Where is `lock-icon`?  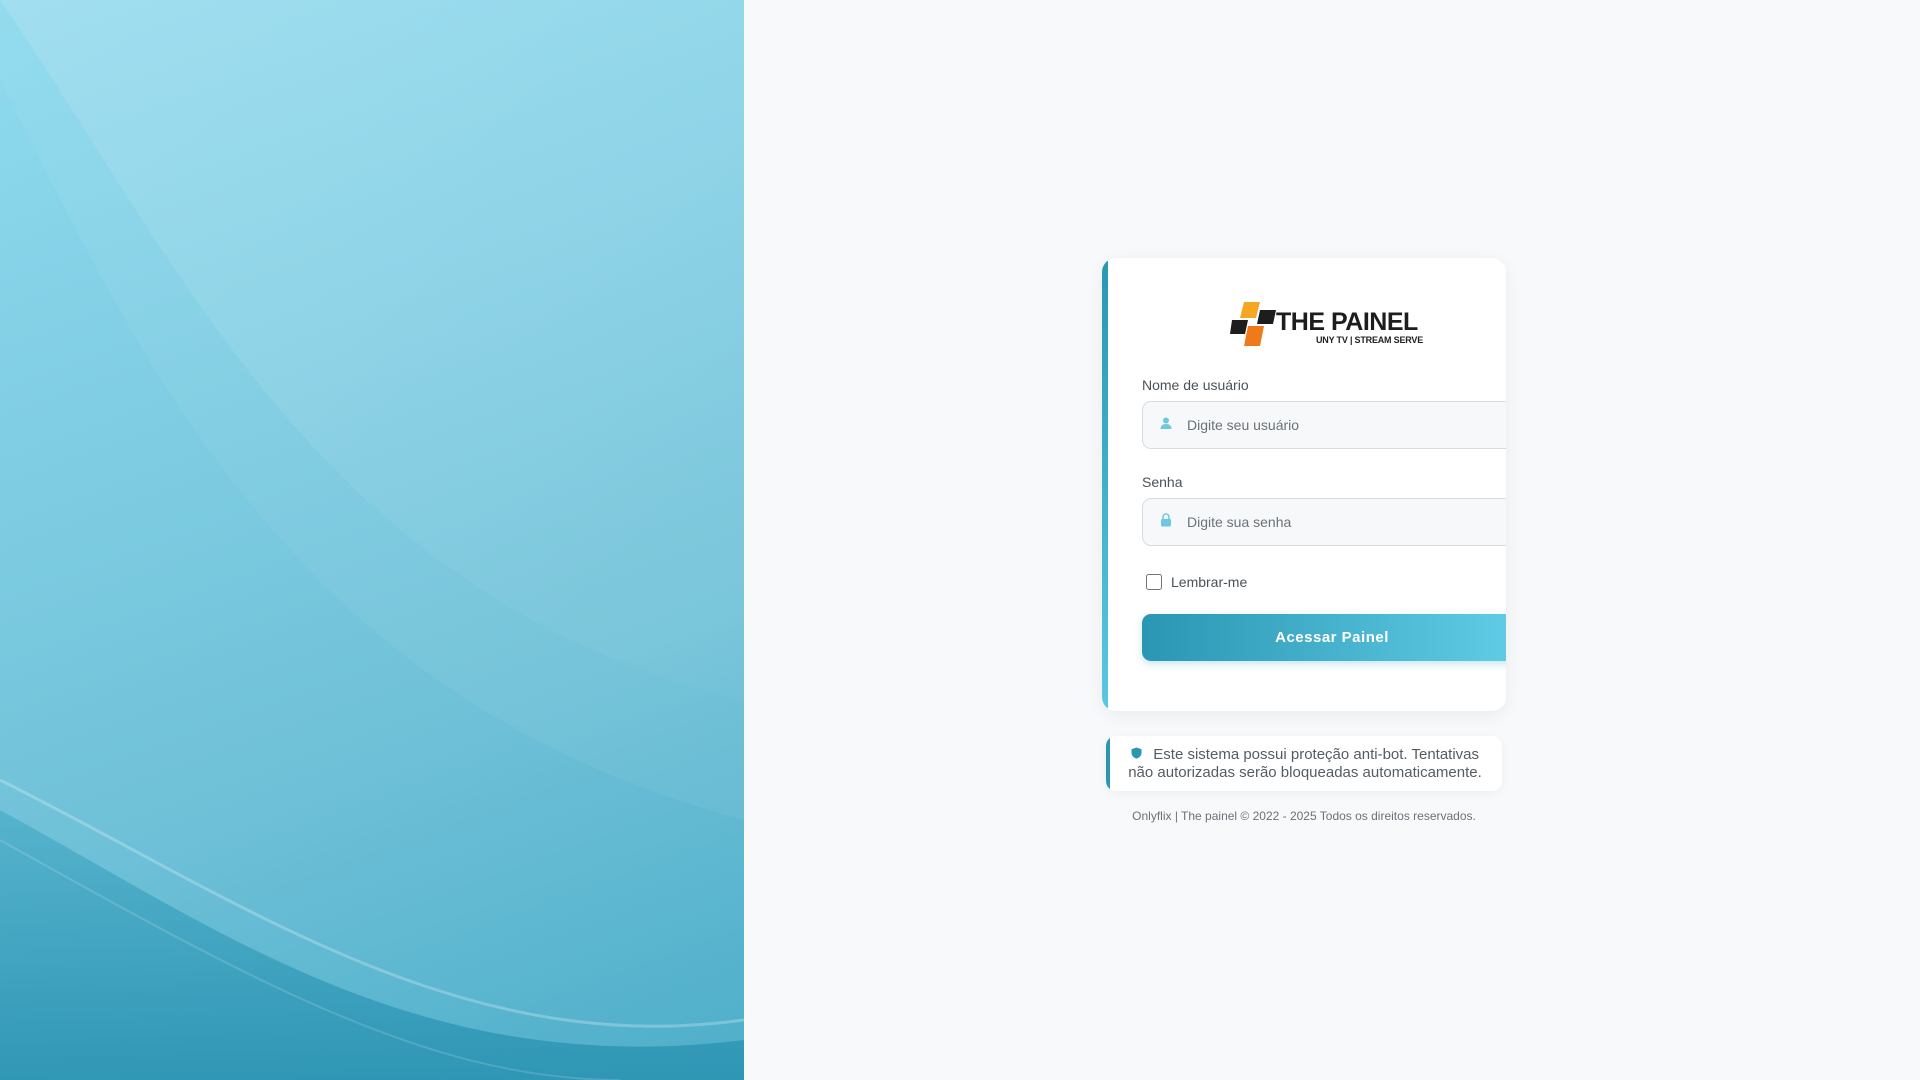
lock-icon is located at coordinates (1166, 522).